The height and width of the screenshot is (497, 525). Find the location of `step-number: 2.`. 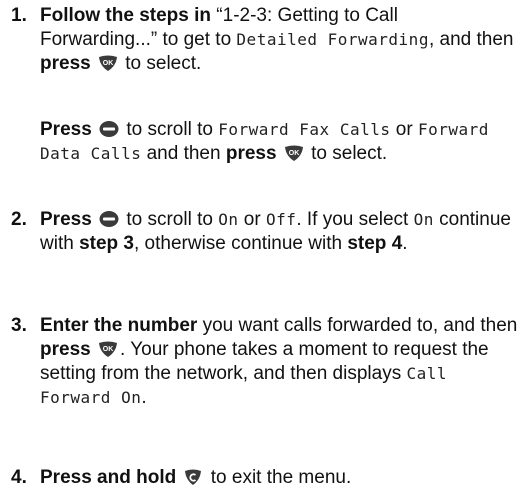

step-number: 2. is located at coordinates (19, 219).